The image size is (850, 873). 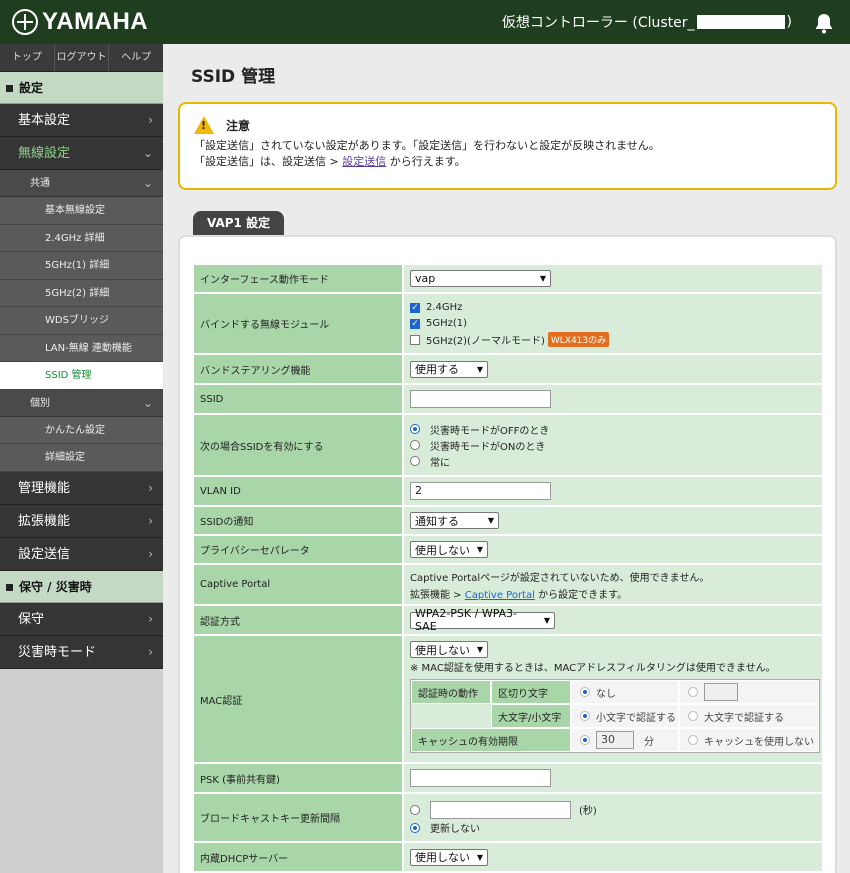 I want to click on row-interface-mode: インターフェース動作モード vap ▼, so click(x=508, y=279).